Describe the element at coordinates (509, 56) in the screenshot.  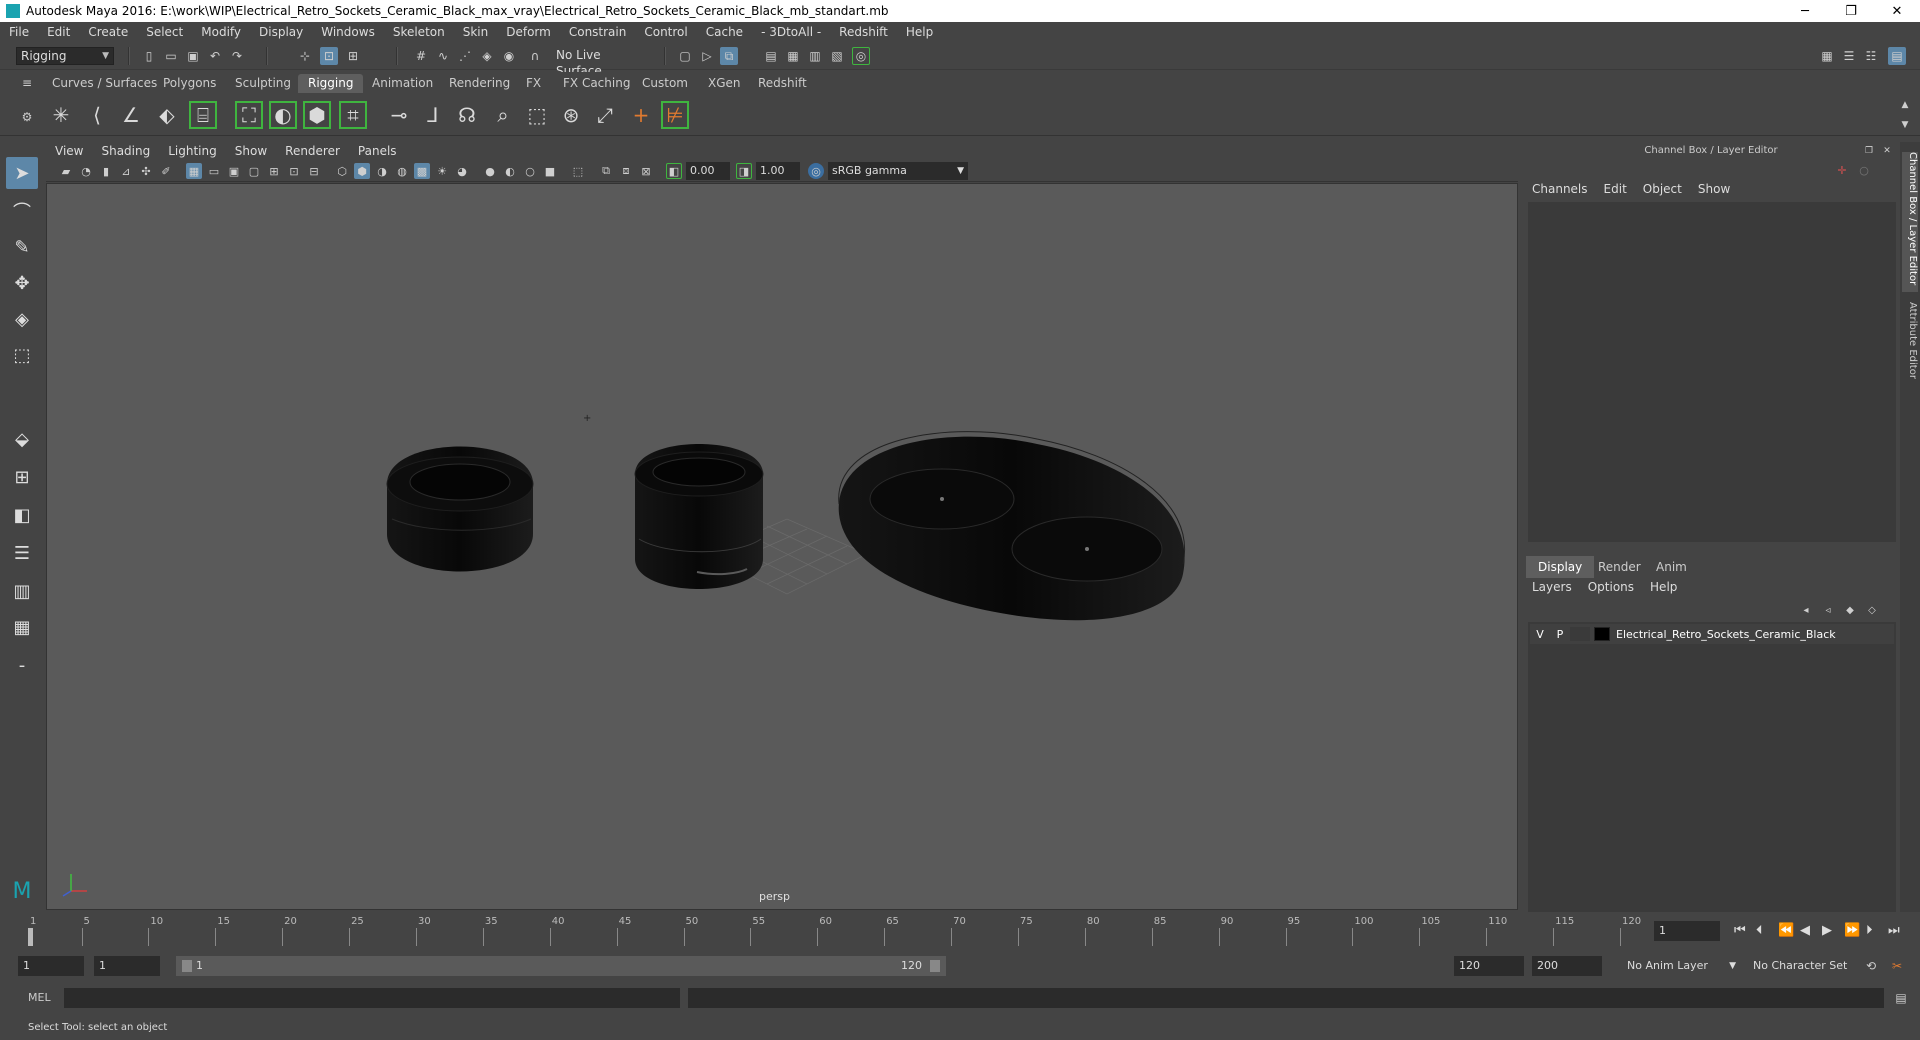
I see `make-live-icon: ◉` at that location.